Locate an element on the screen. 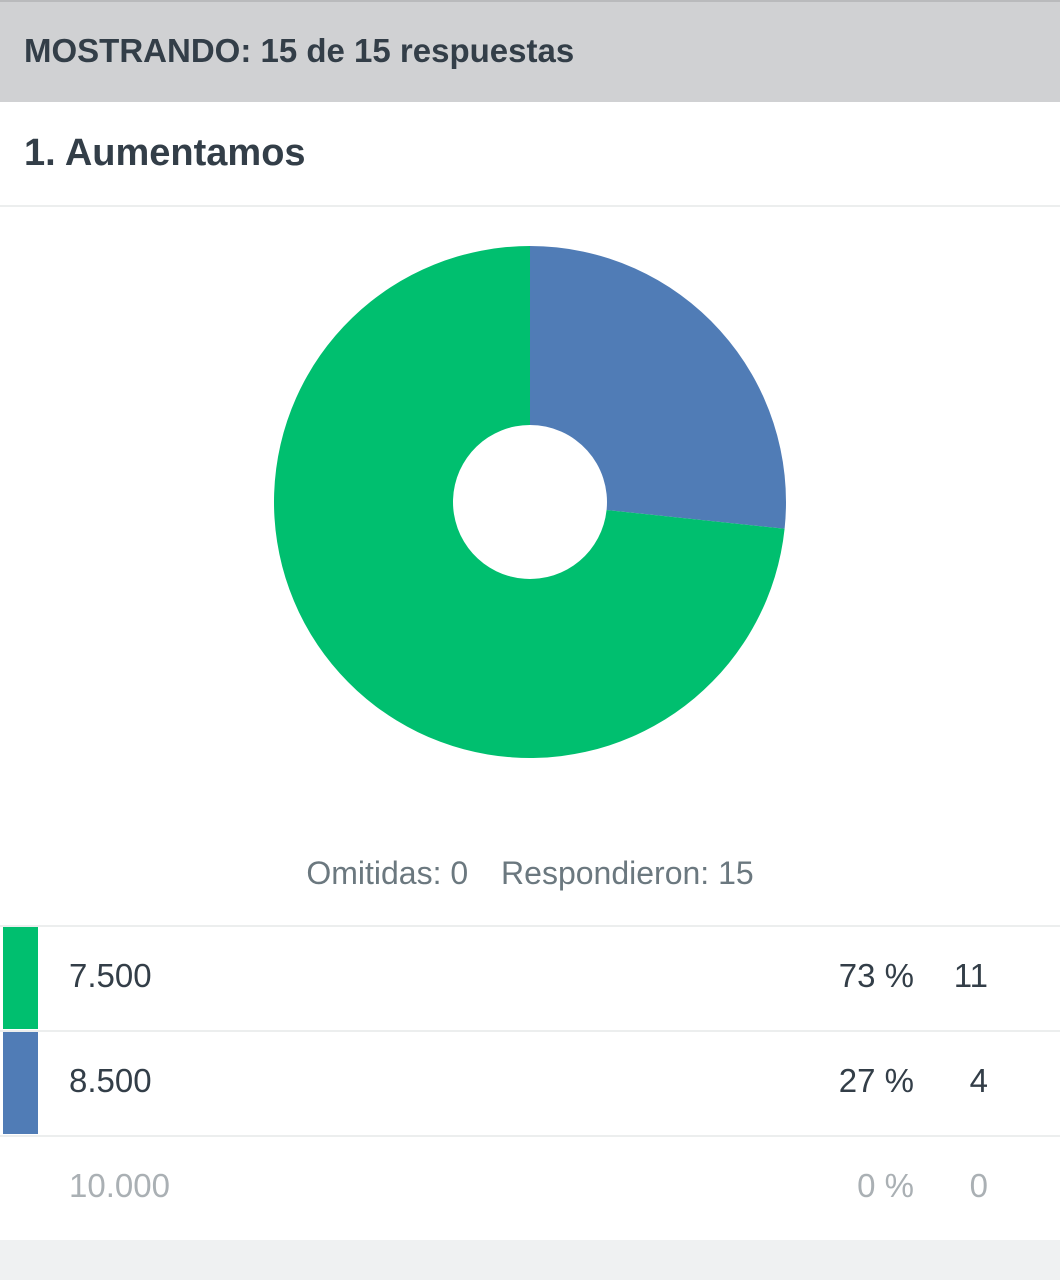  response-stats: Omitidas: 0 Respondieron: 15 is located at coordinates (530, 873).